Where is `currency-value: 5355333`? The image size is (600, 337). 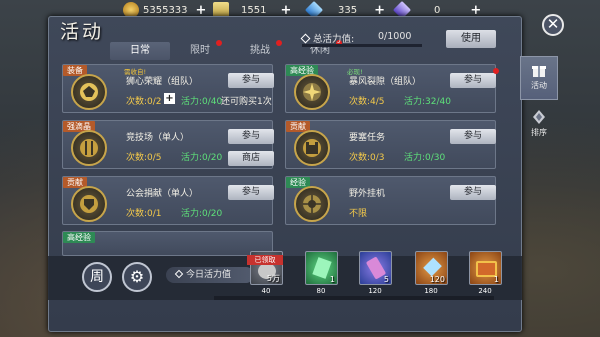 currency-value: 5355333 is located at coordinates (165, 10).